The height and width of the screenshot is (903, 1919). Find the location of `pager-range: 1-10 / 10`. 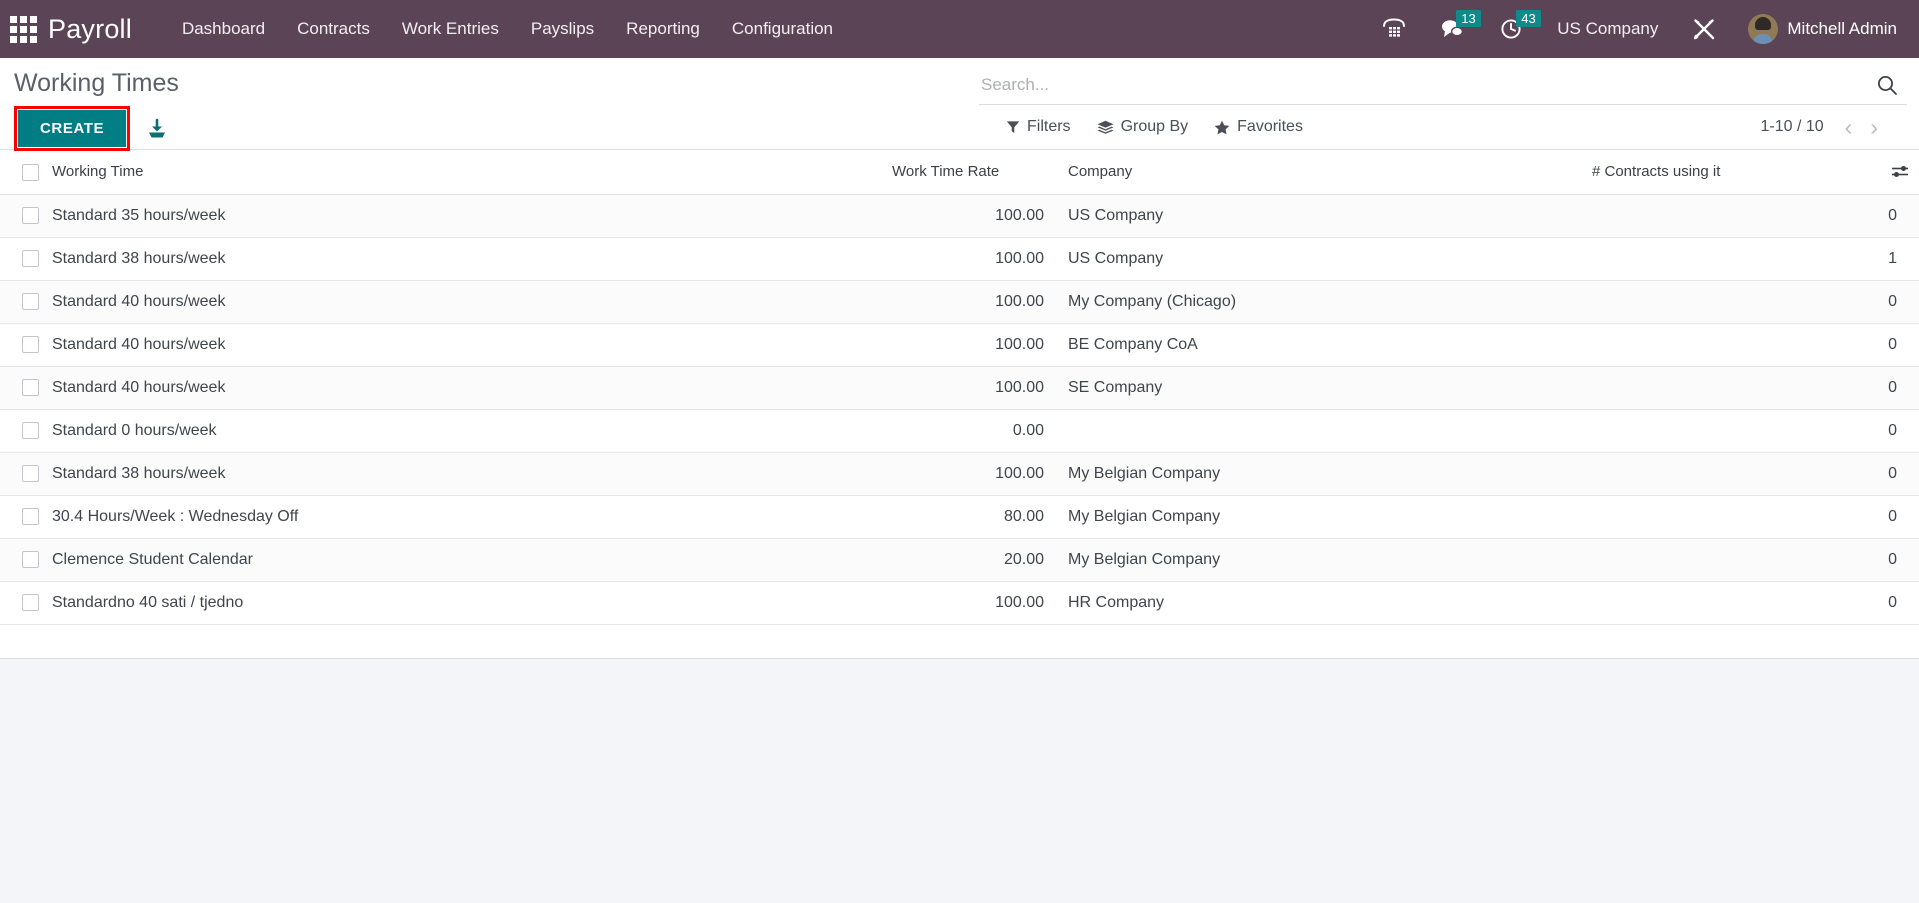

pager-range: 1-10 / 10 is located at coordinates (1792, 126).